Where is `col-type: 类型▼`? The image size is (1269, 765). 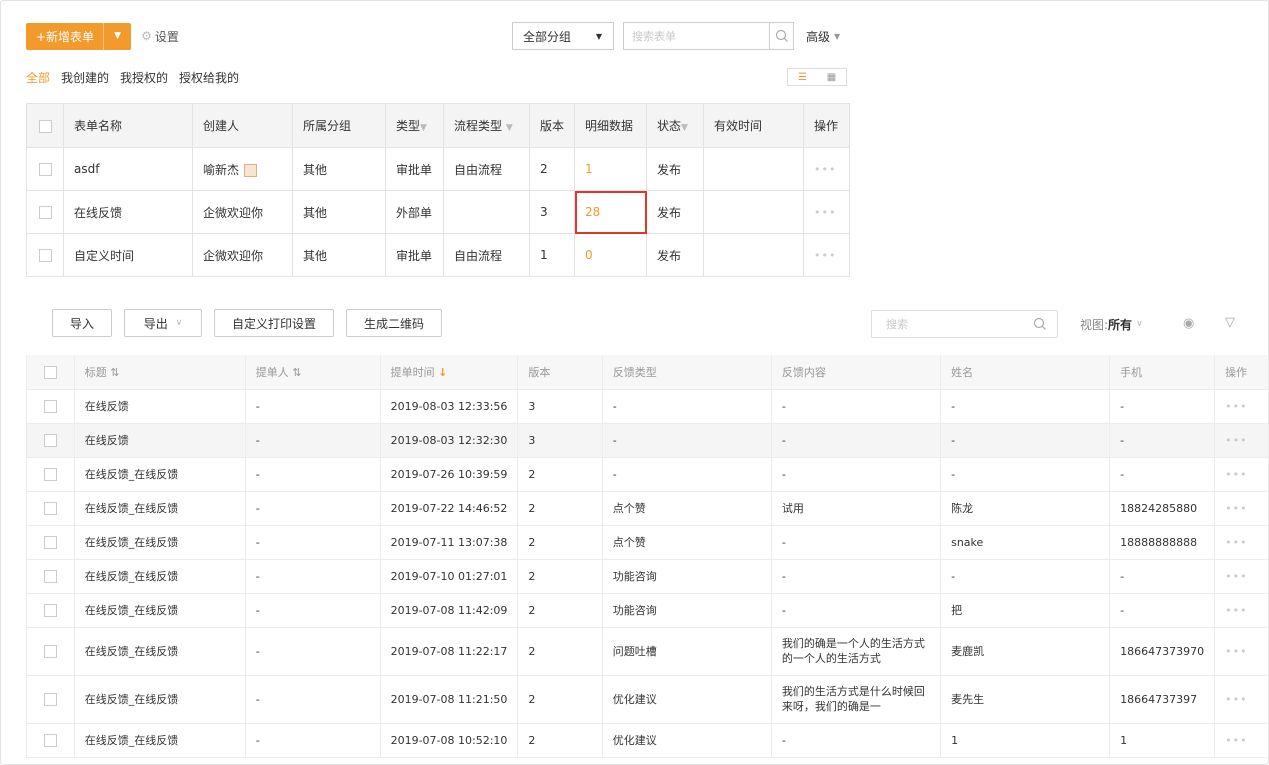
col-type: 类型▼ is located at coordinates (414, 125).